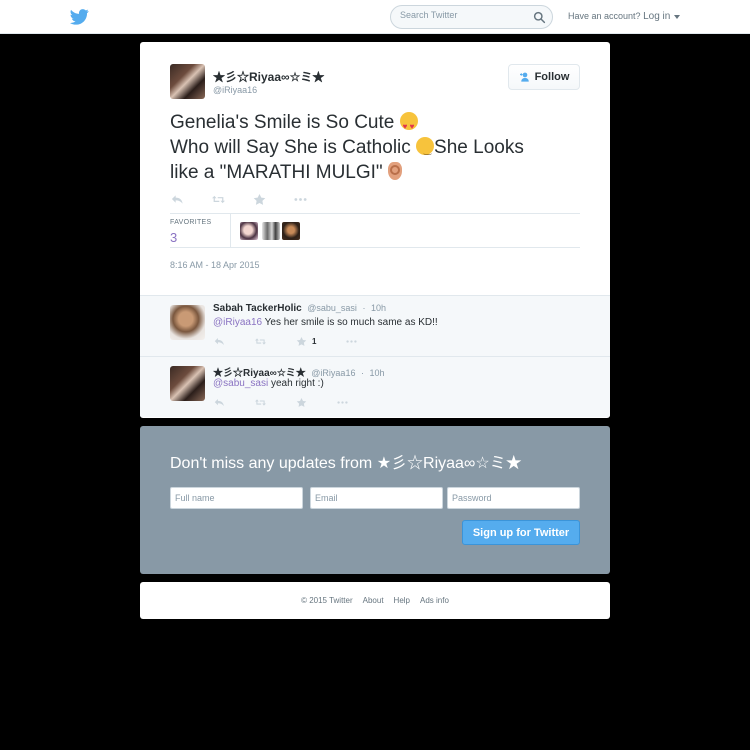 This screenshot has width=750, height=750. What do you see at coordinates (240, 383) in the screenshot?
I see `mention-link: @sabu_sasi` at bounding box center [240, 383].